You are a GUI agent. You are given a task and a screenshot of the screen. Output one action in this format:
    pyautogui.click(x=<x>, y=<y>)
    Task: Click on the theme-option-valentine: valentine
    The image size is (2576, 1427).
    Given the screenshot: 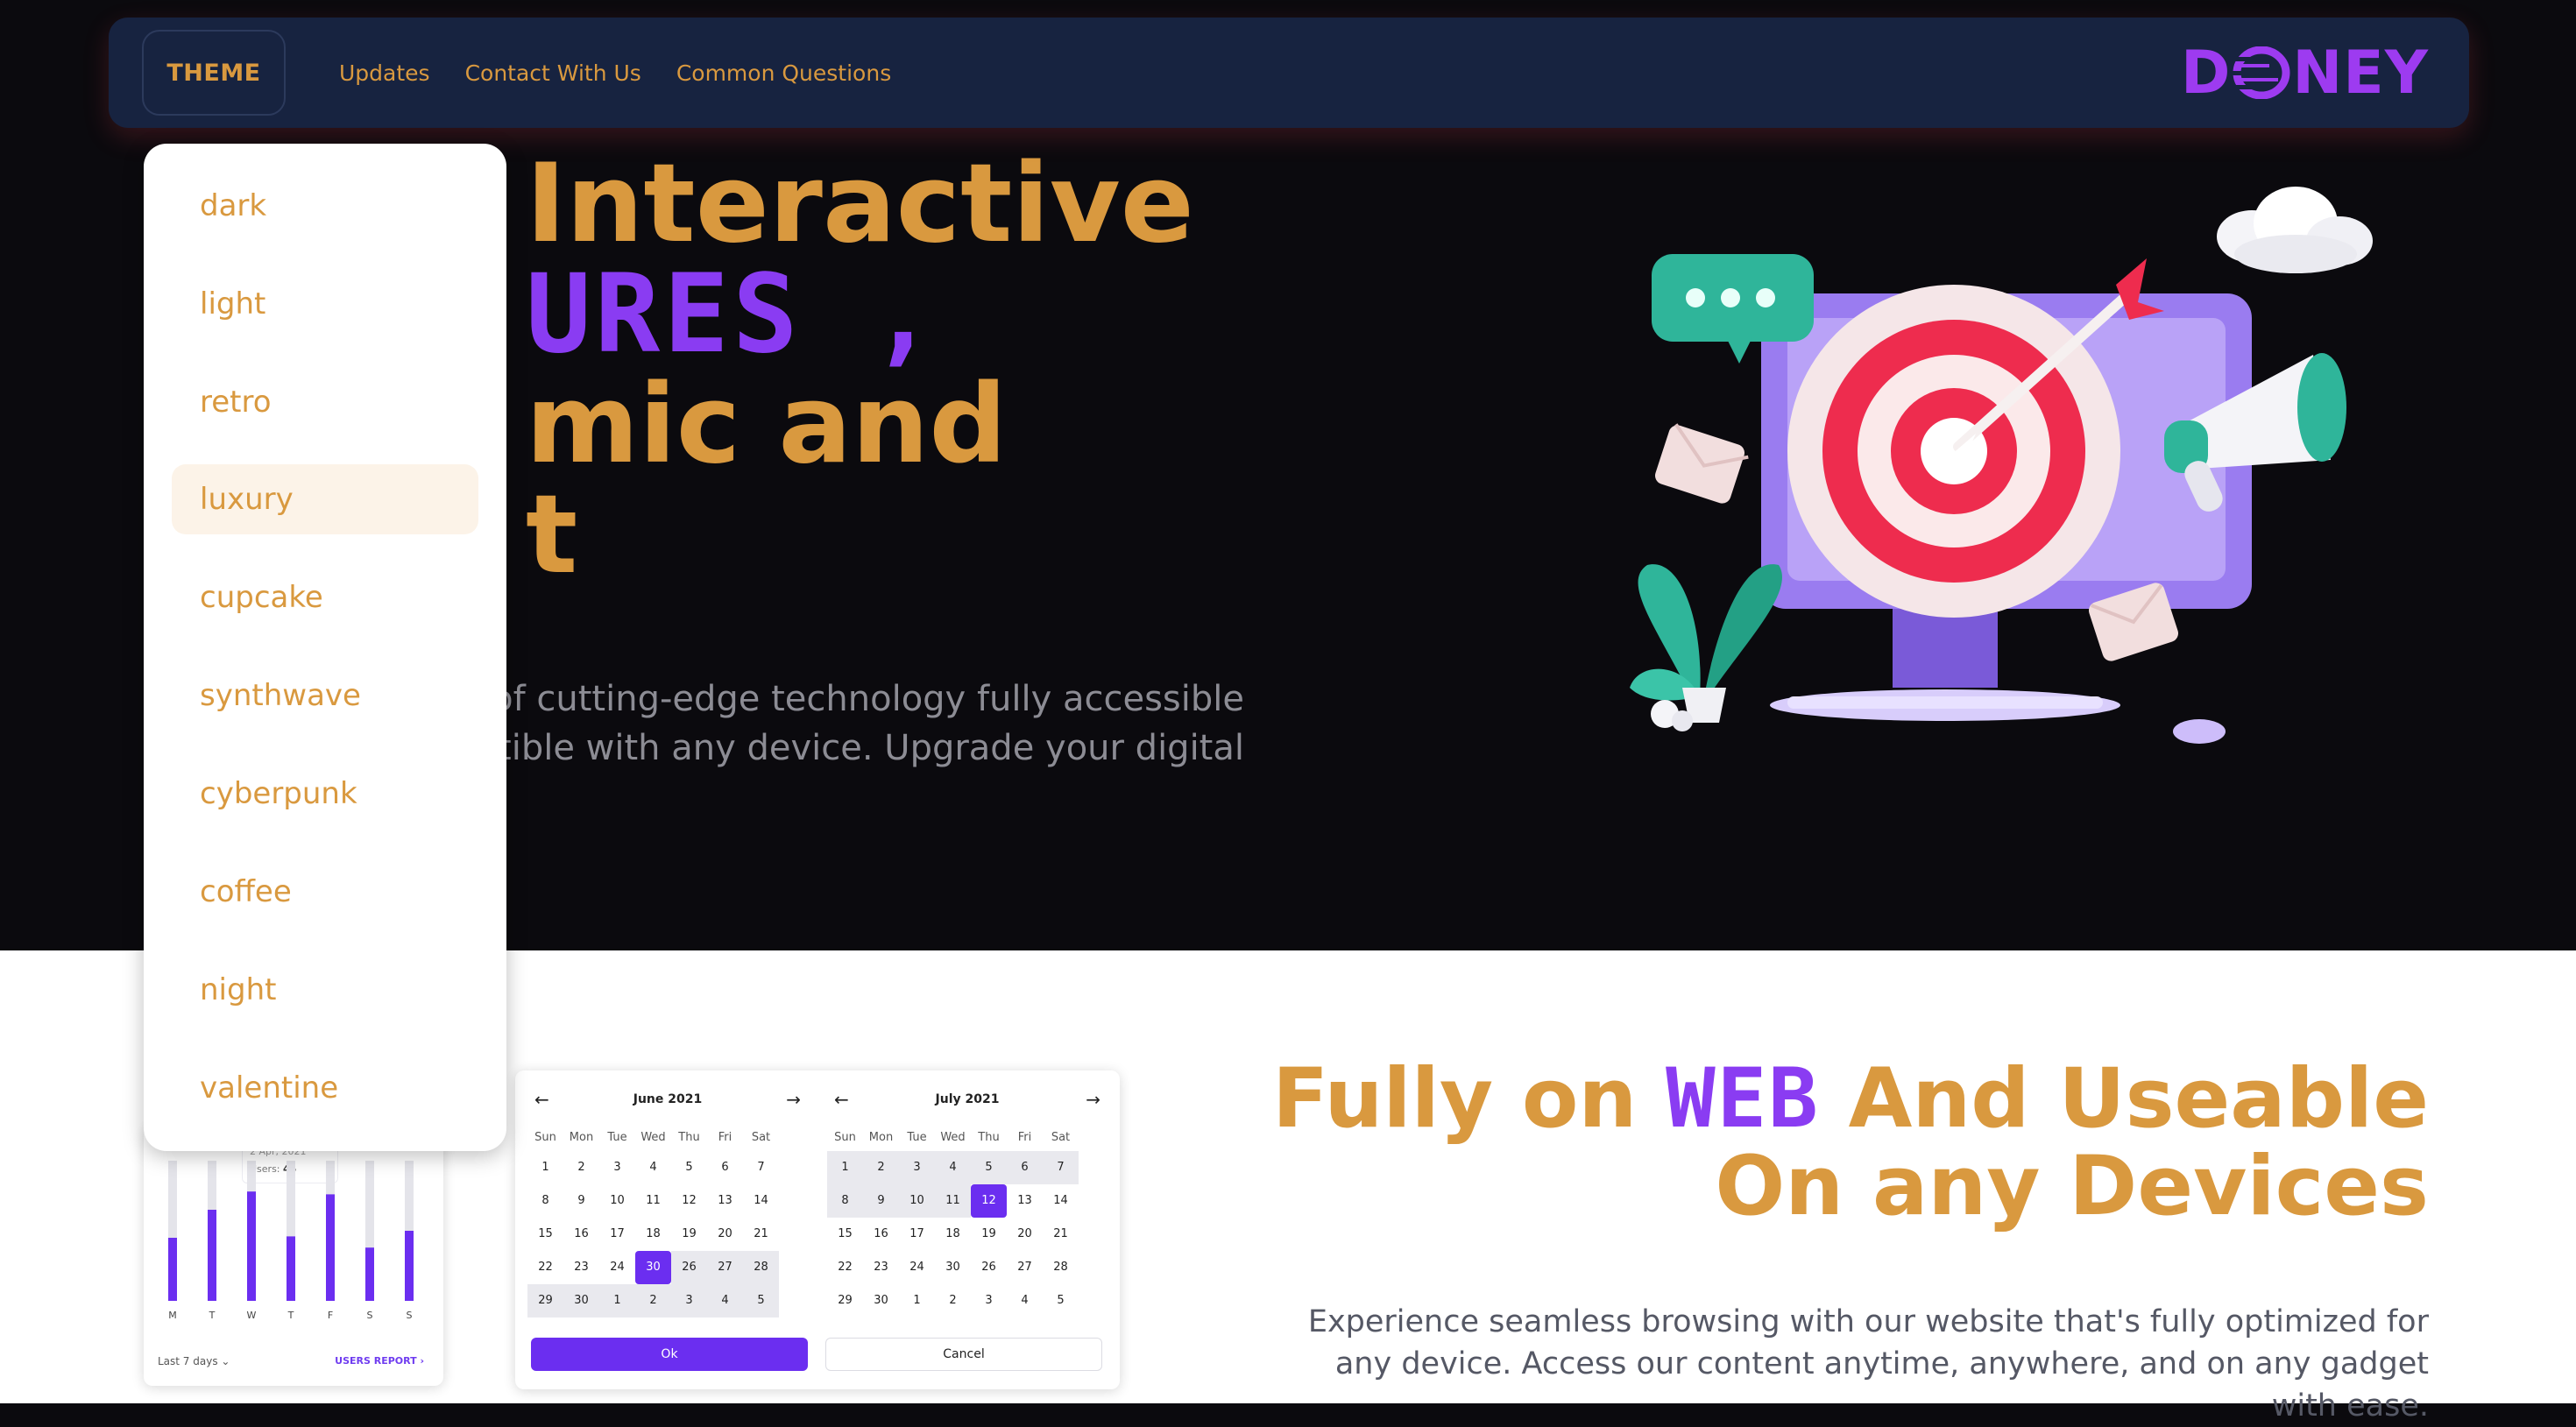 What is the action you would take?
    pyautogui.click(x=325, y=1088)
    